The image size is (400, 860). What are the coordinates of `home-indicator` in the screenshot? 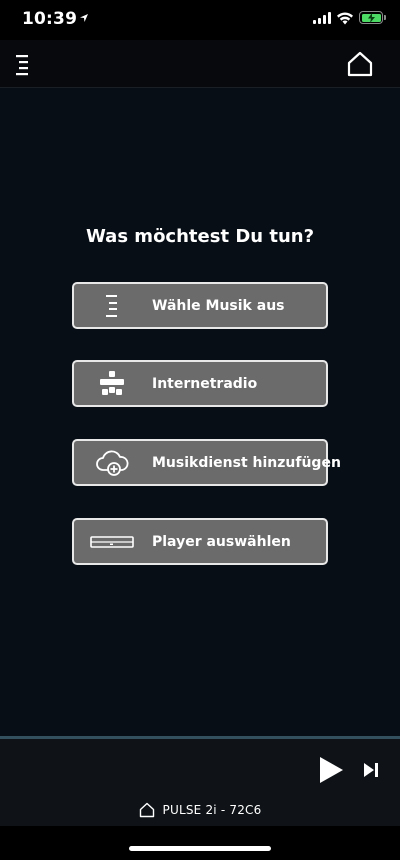 It's located at (200, 848).